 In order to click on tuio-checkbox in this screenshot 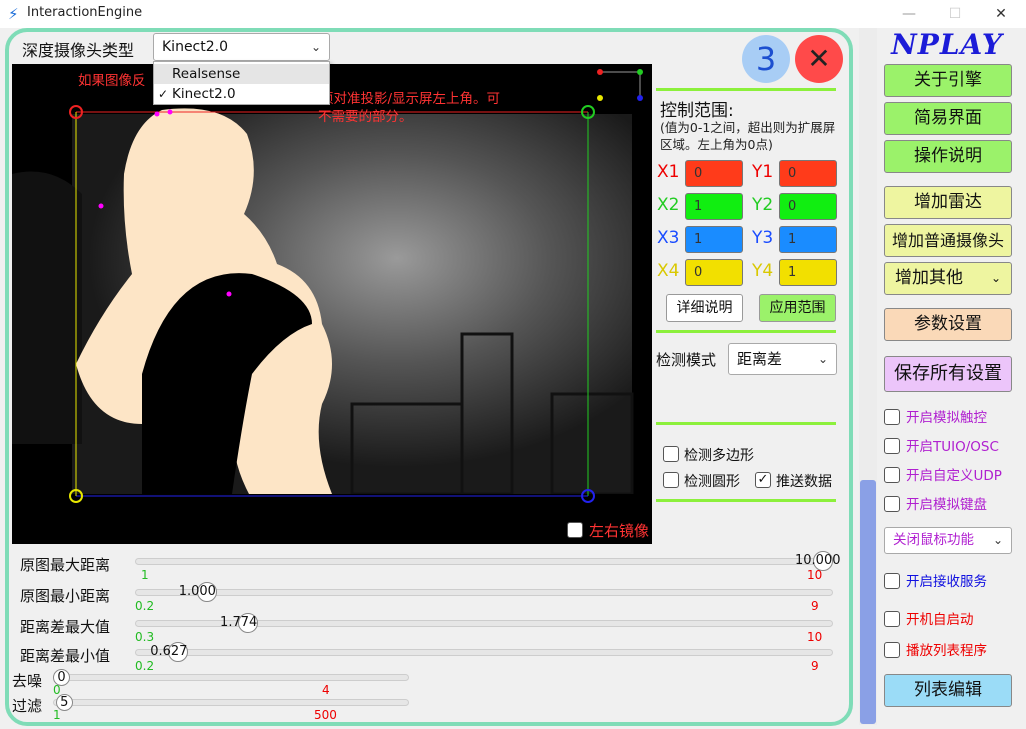, I will do `click(892, 446)`.